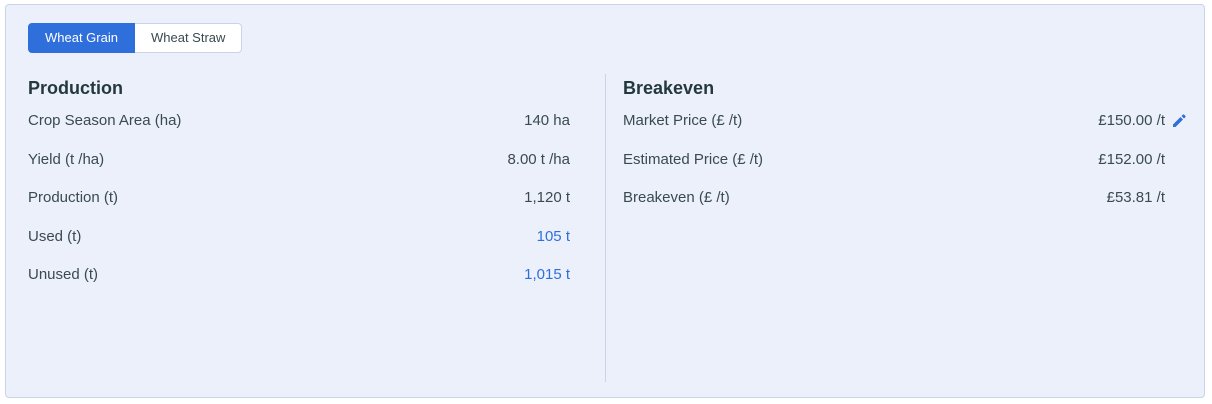 Image resolution: width=1212 pixels, height=404 pixels. I want to click on row-value: 8.00 t /ha, so click(538, 159).